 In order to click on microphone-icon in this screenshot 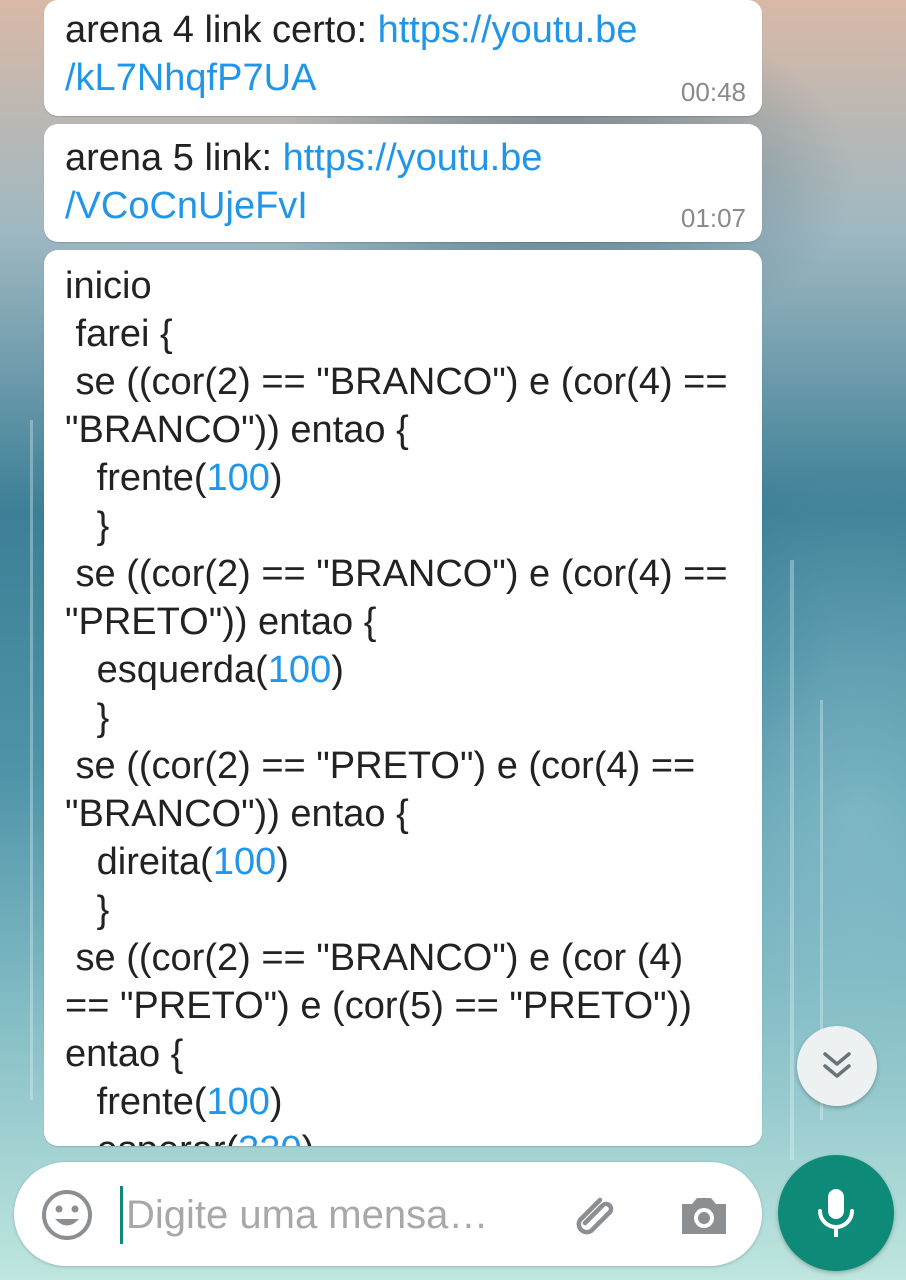, I will do `click(836, 1213)`.